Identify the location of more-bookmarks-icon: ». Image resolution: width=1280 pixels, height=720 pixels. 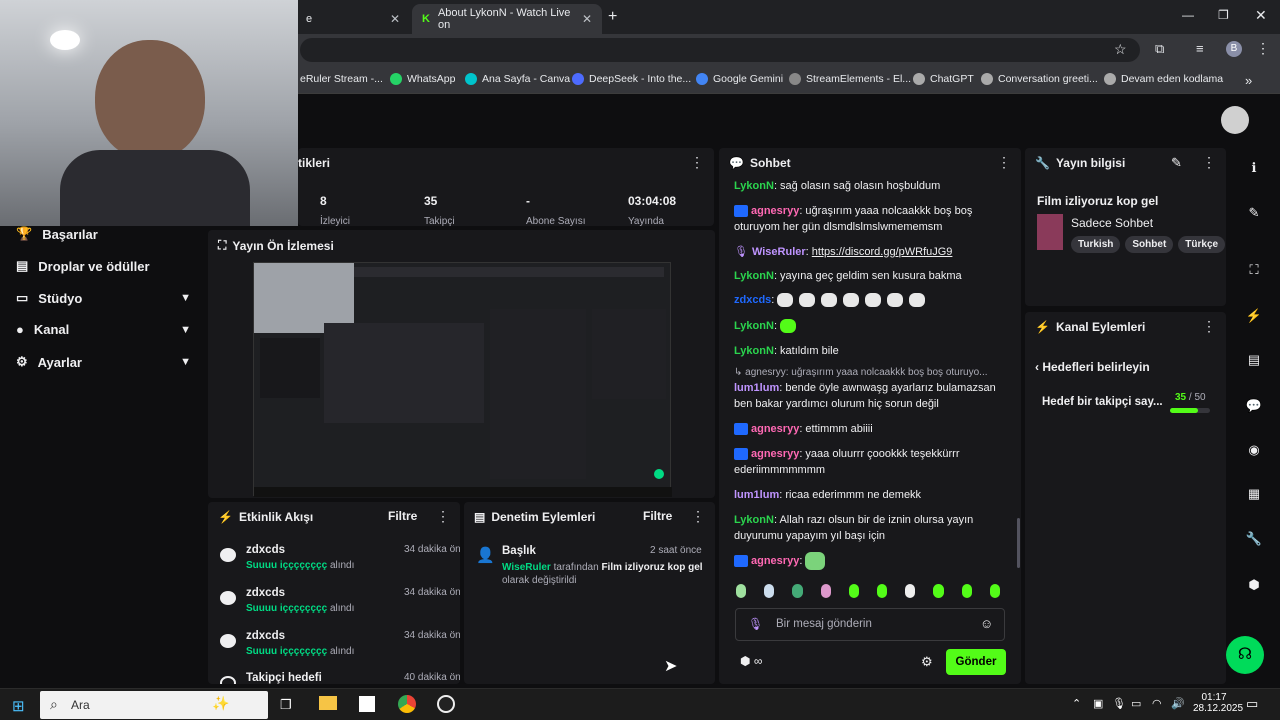
(1248, 80).